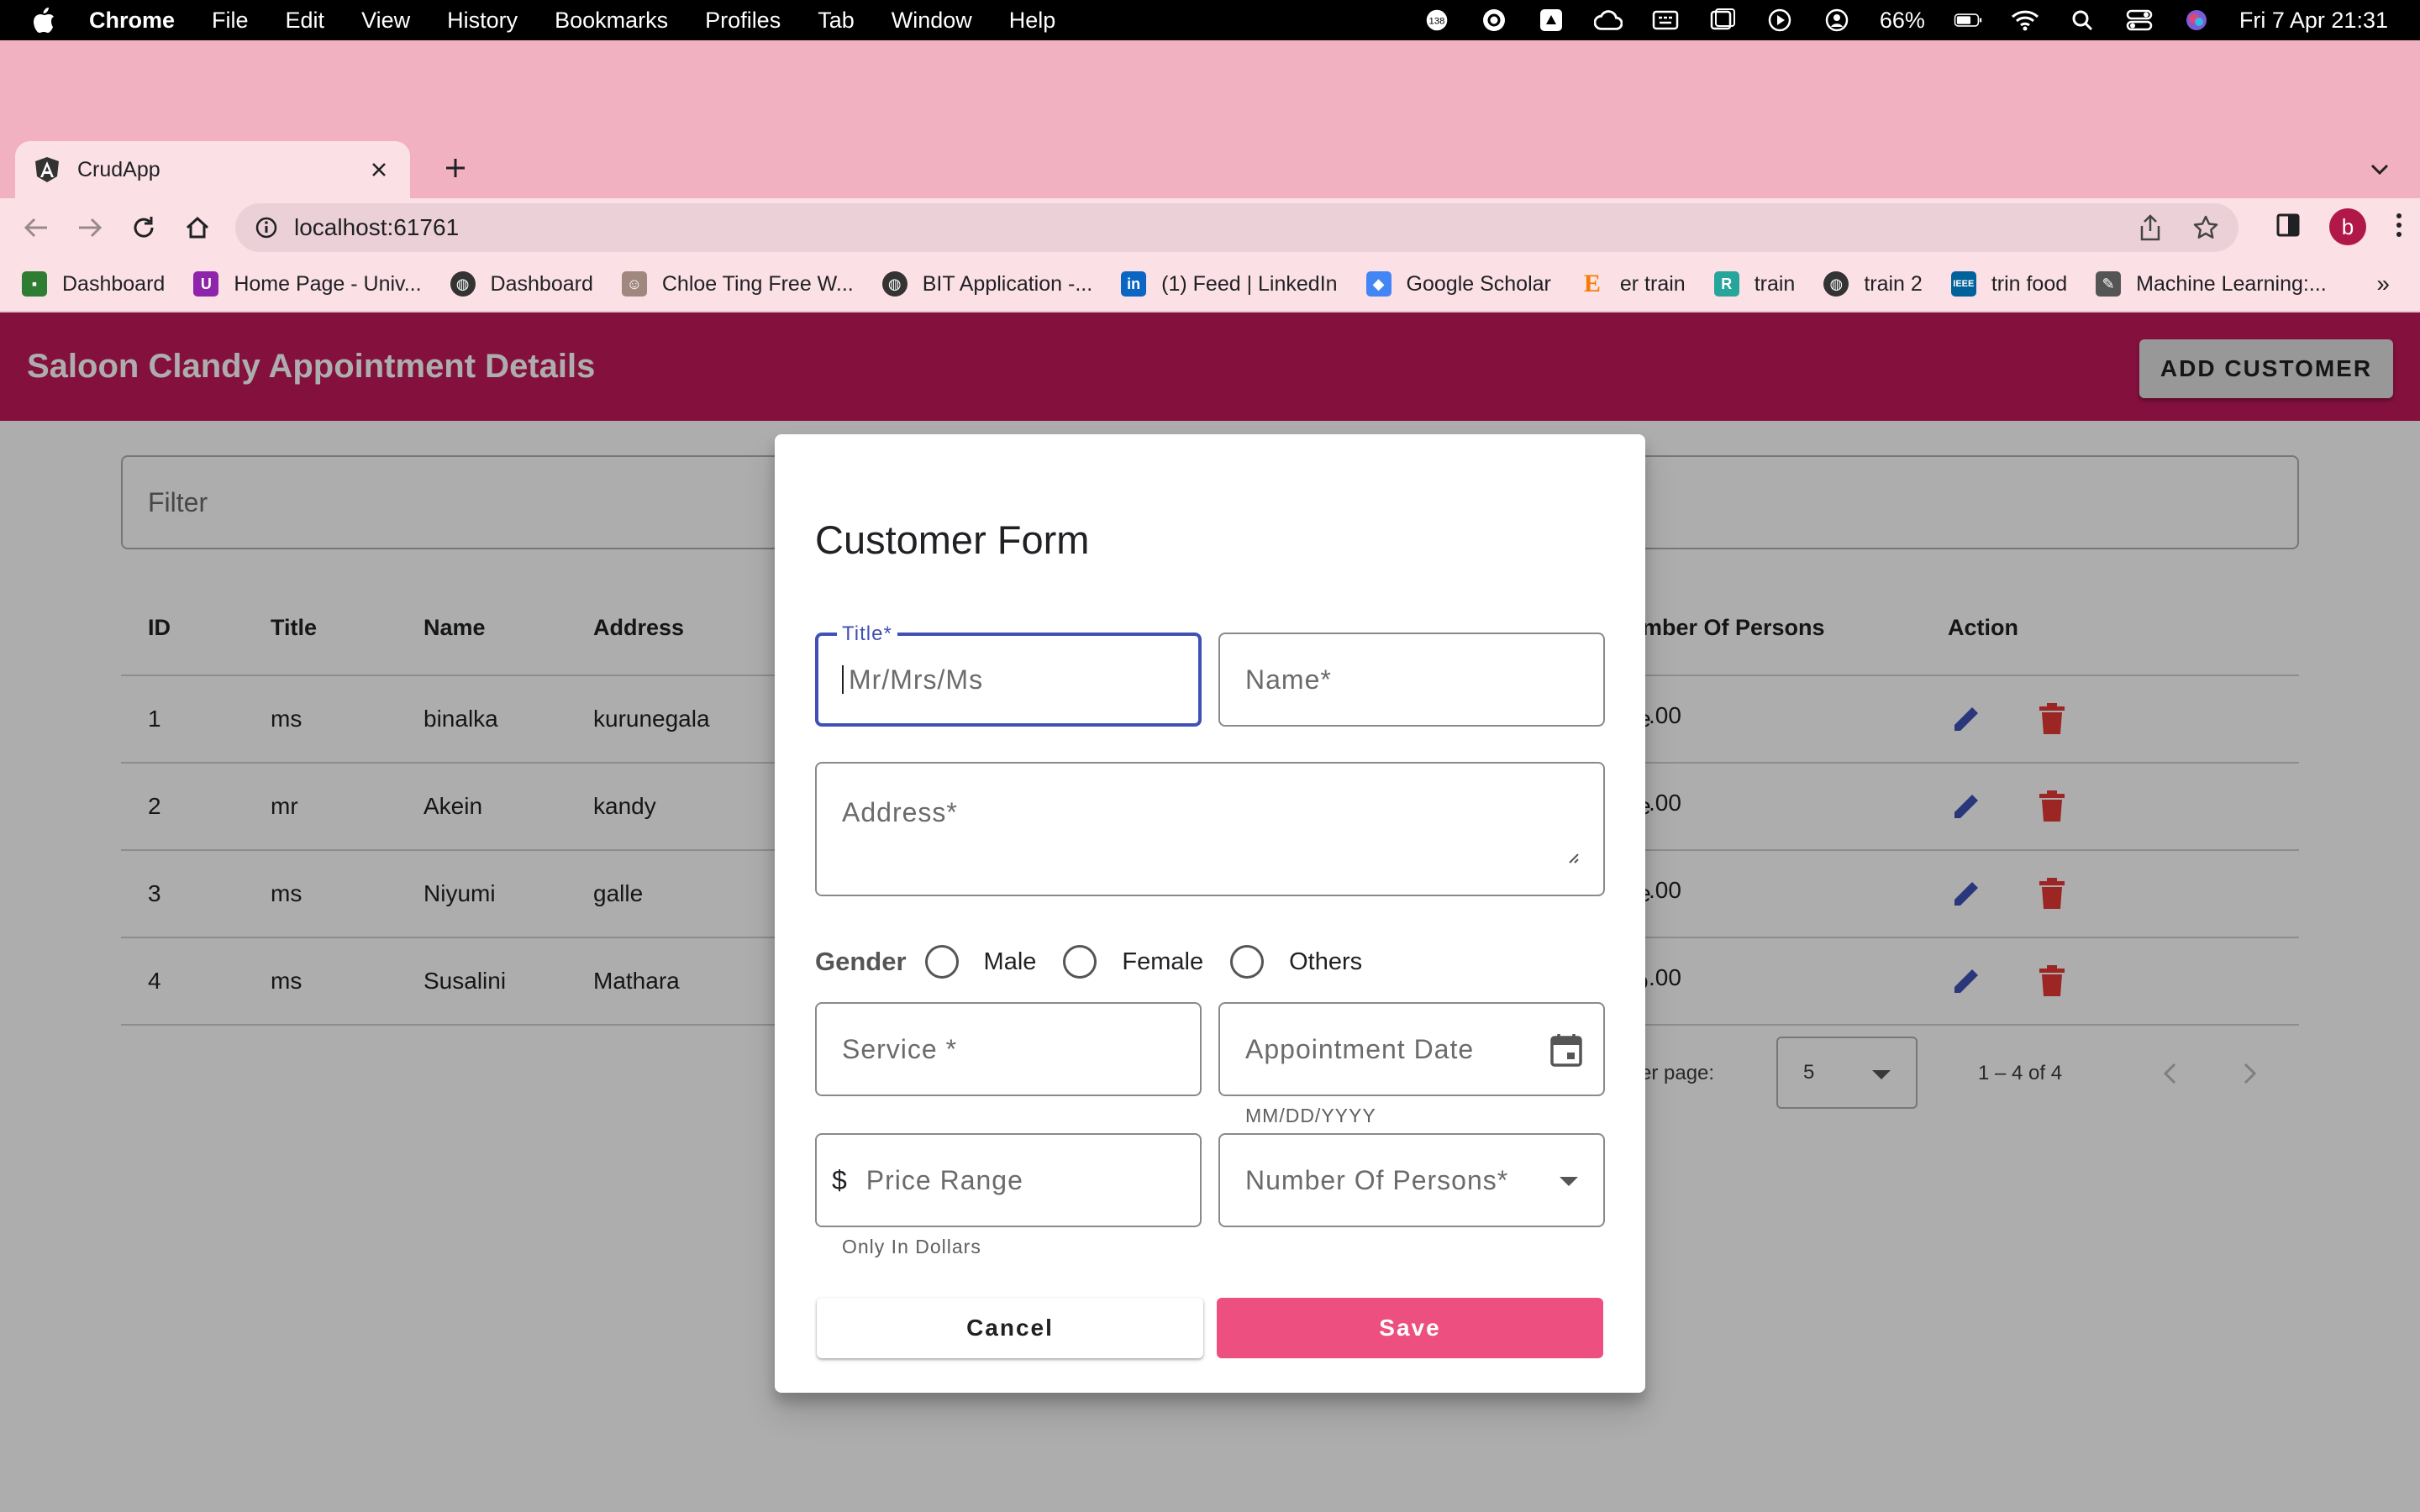  I want to click on bookmark-item: ◍ train 2, so click(1873, 284).